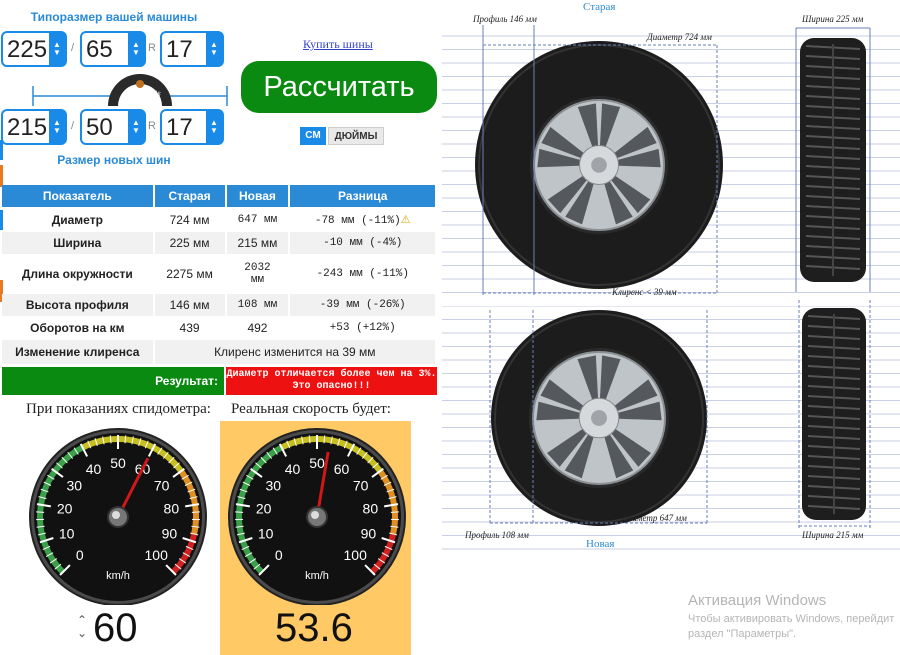  I want to click on indicated-tick-label: 10, so click(67, 534).